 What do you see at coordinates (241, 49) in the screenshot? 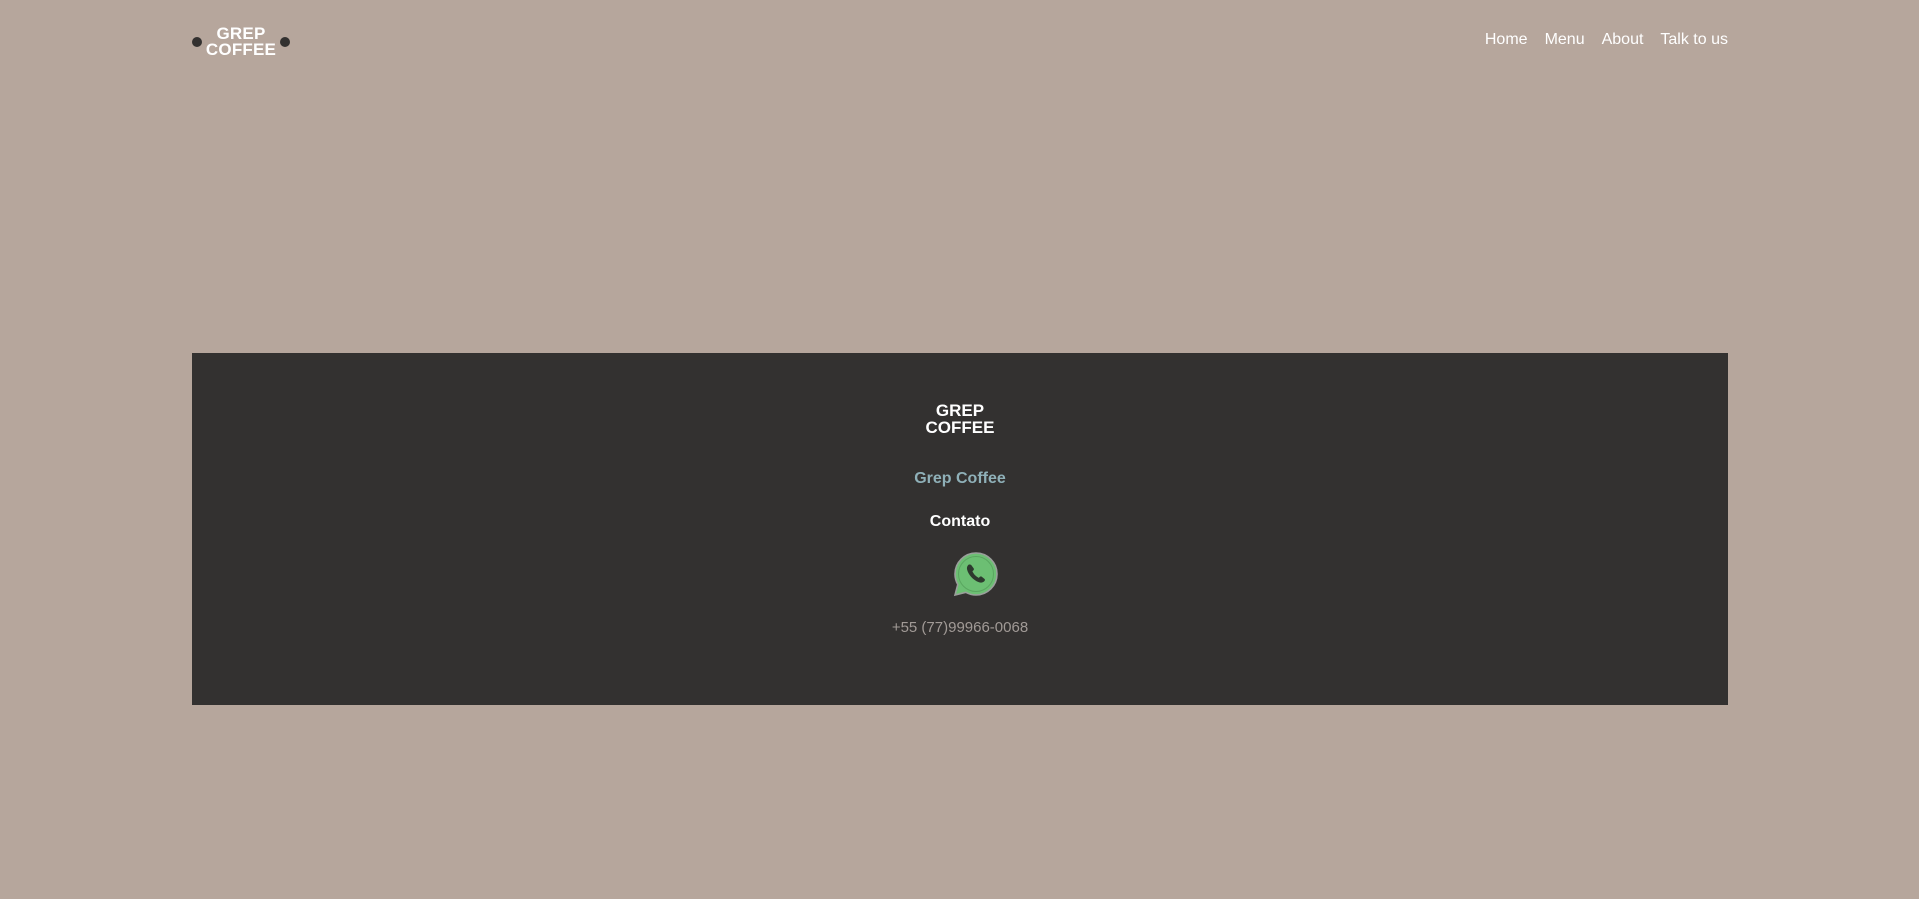
I see `logo-line-2: COFFEE` at bounding box center [241, 49].